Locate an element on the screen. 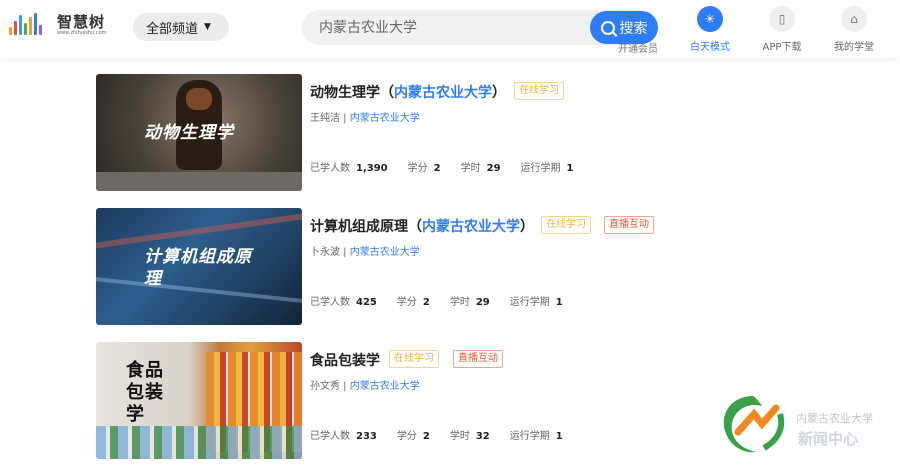 The height and width of the screenshot is (467, 900). course-title: 动物生理学（内蒙古农业大学） is located at coordinates (408, 92).